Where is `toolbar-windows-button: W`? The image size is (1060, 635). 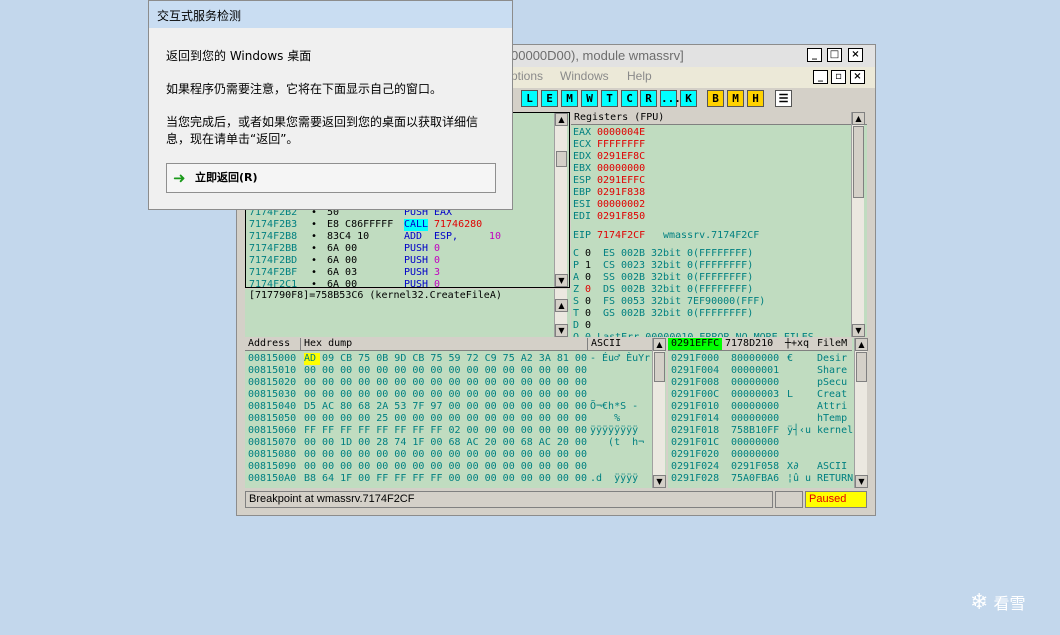
toolbar-windows-button: W is located at coordinates (589, 98).